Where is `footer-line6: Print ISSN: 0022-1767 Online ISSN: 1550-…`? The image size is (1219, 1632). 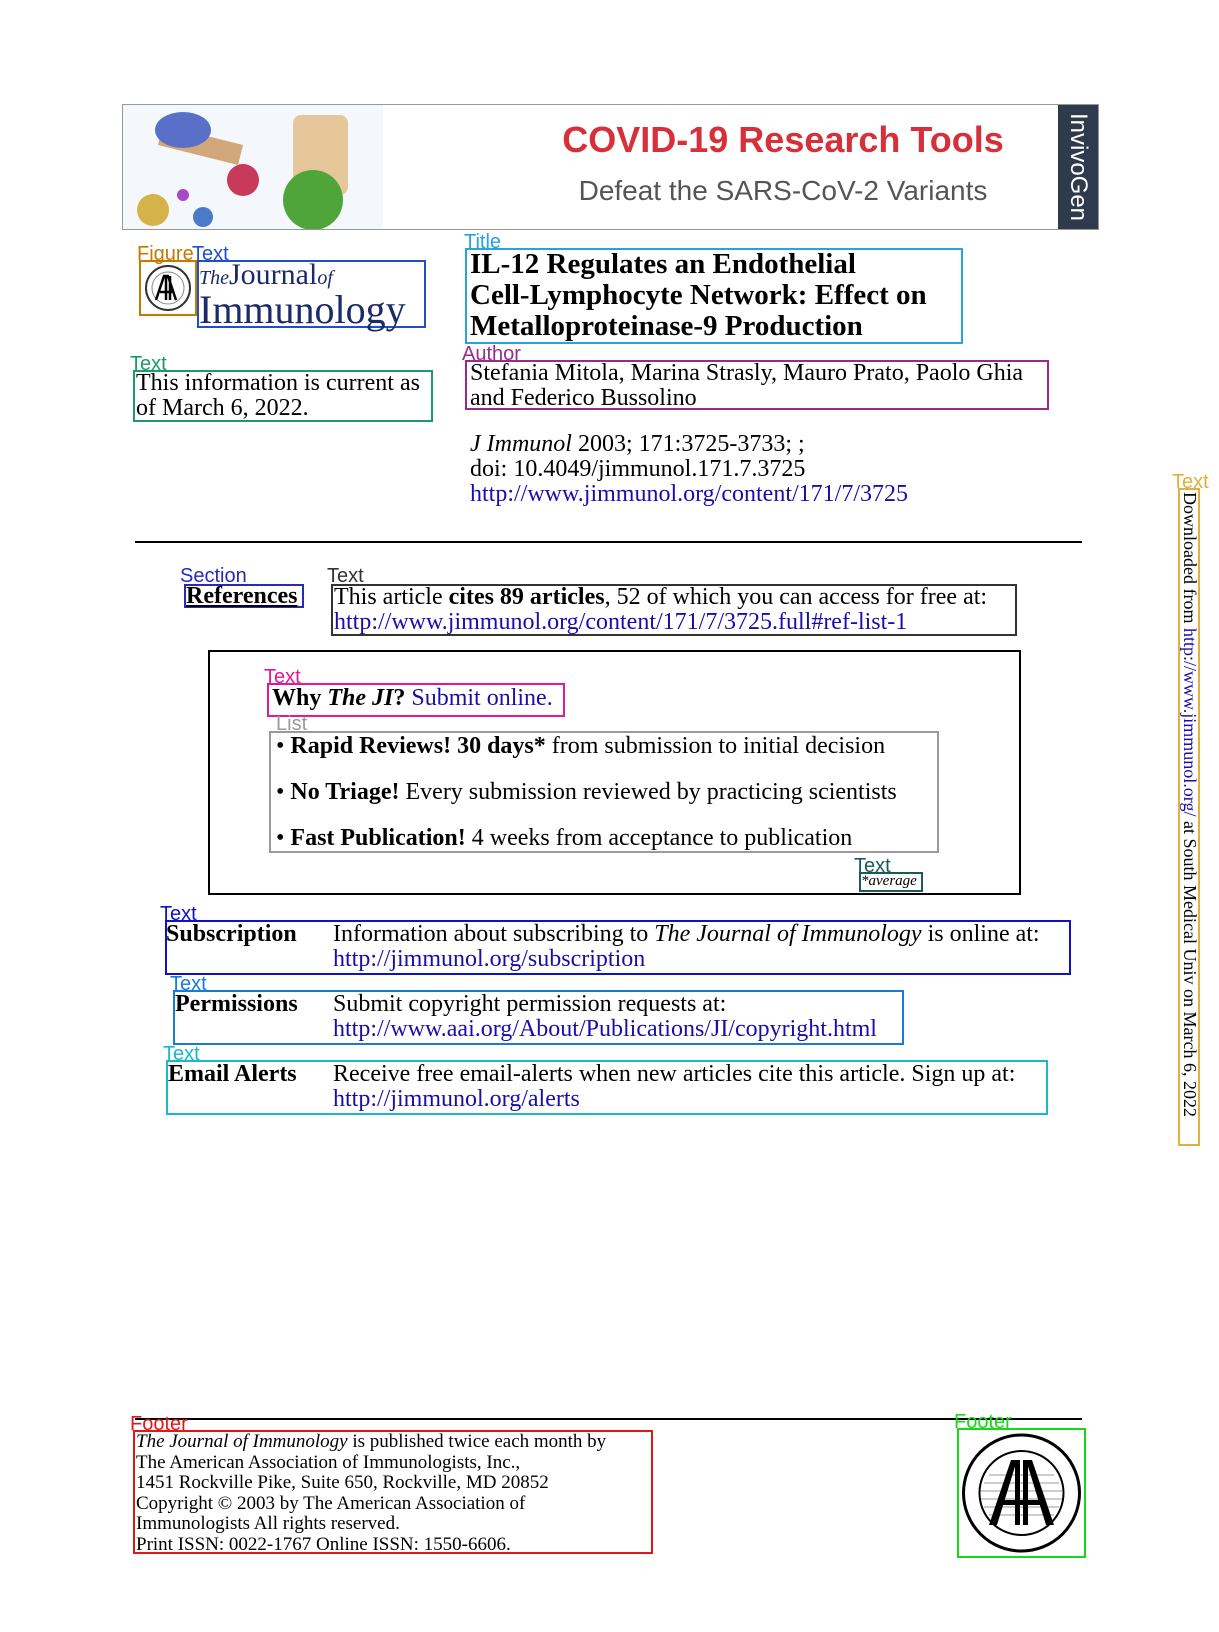
footer-line6: Print ISSN: 0022-1767 Online ISSN: 1550-… is located at coordinates (323, 1544).